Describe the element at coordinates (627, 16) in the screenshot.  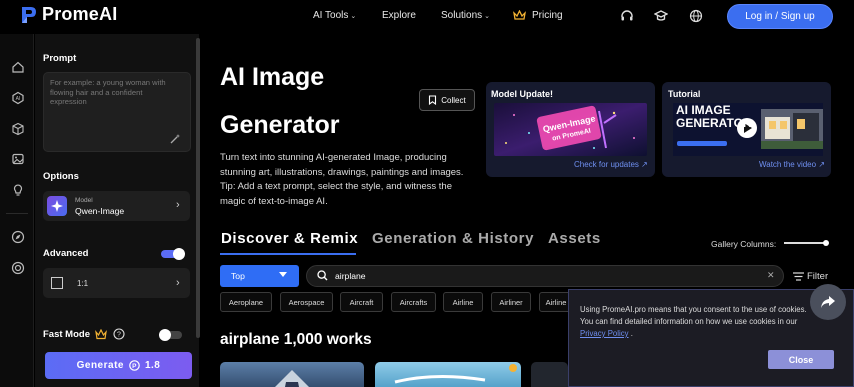
I see `headset-icon` at that location.